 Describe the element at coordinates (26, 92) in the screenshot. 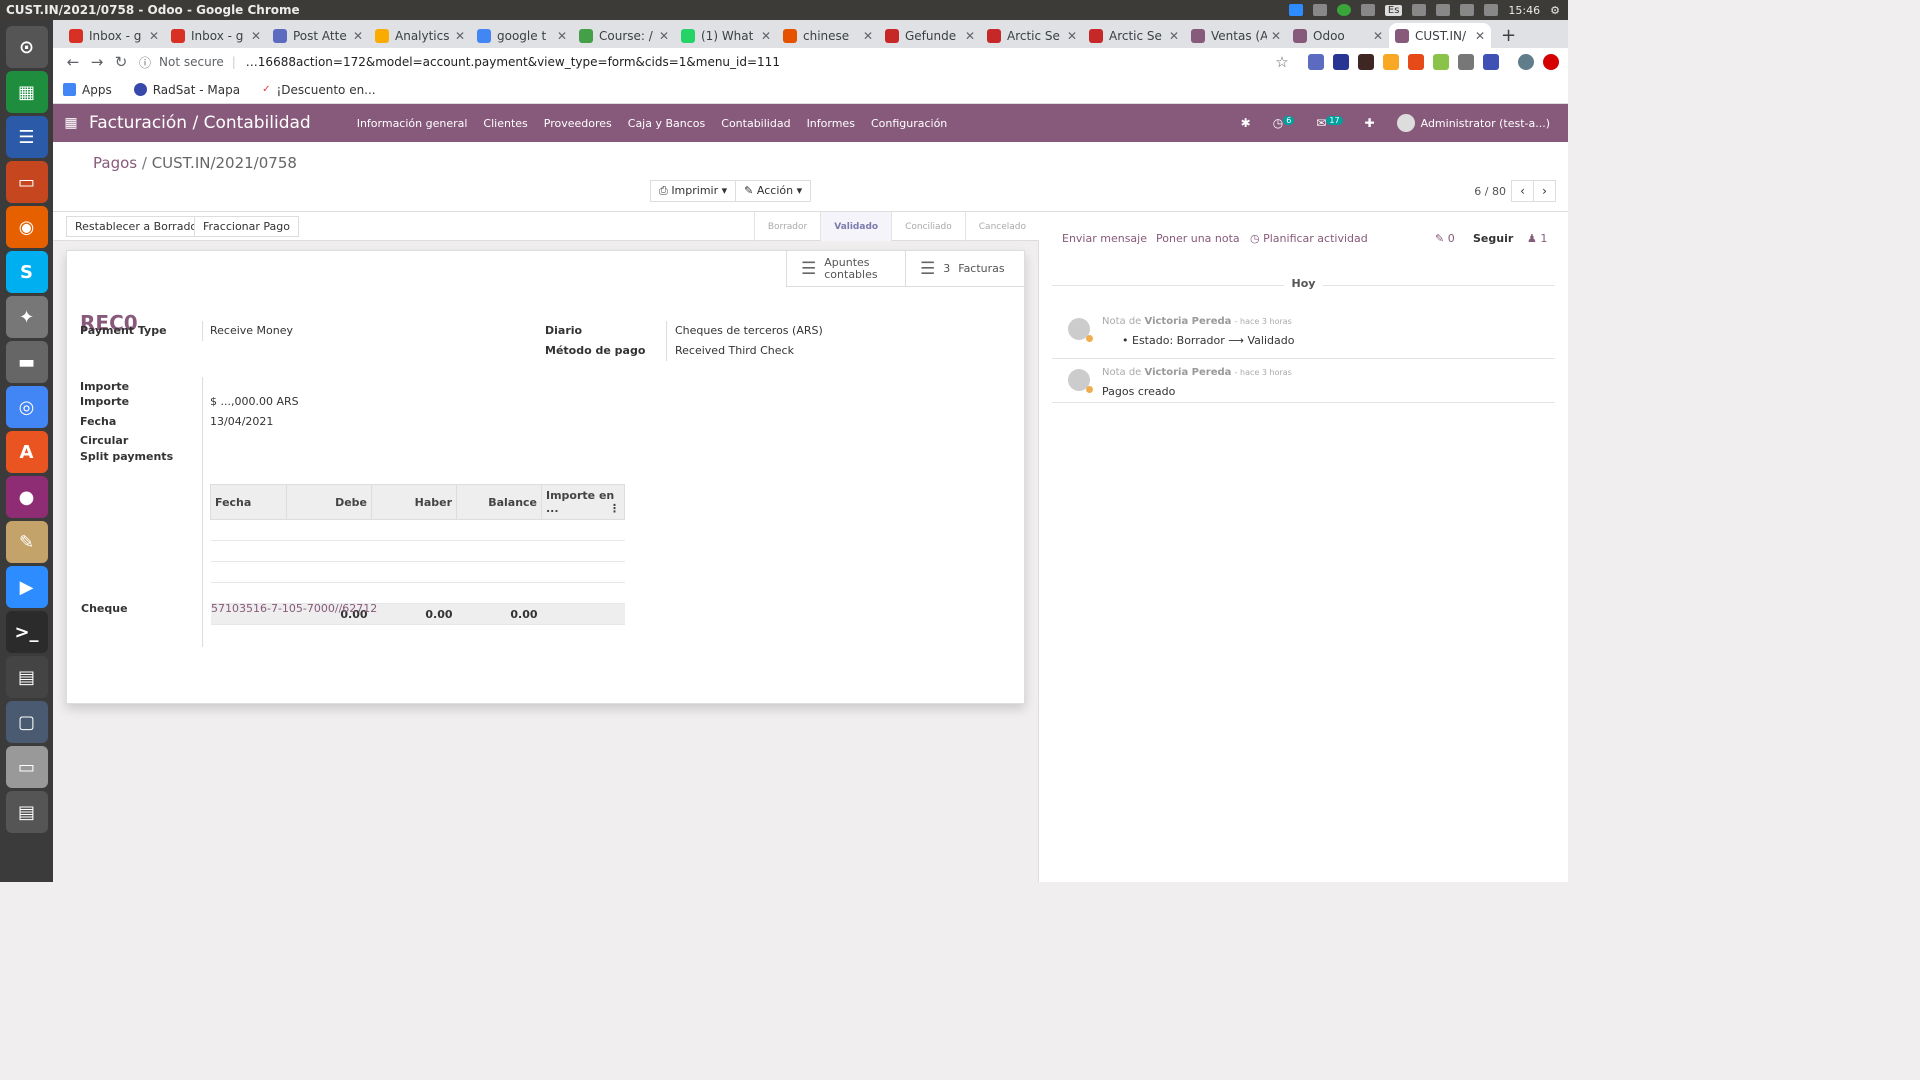

I see `spreadsheet-icon: ▦` at that location.